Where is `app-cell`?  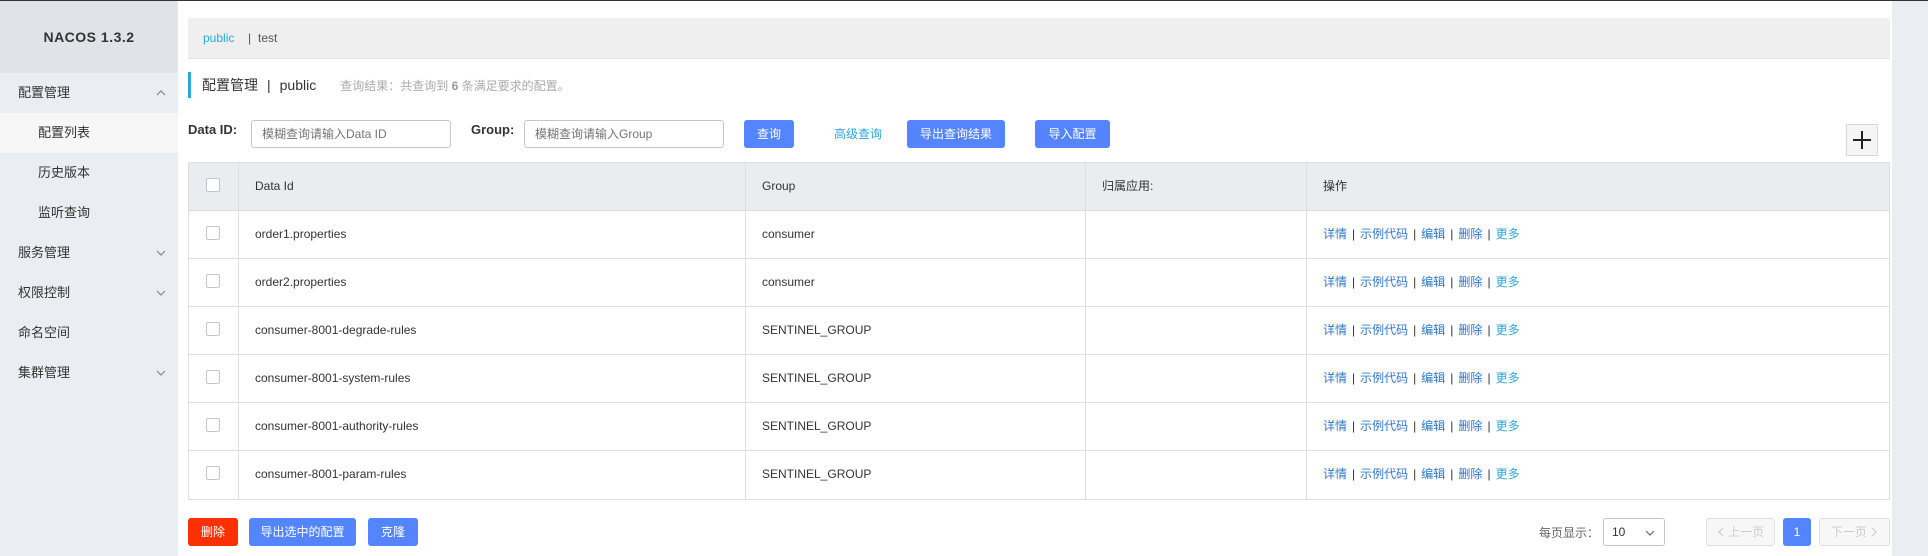
app-cell is located at coordinates (1196, 282).